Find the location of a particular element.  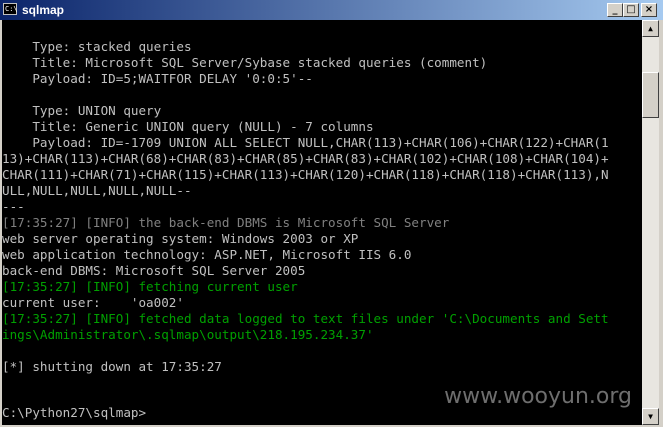

console-line: Payload: ID=5;WAITFOR DELAY '0:0:5'-- is located at coordinates (157, 78).